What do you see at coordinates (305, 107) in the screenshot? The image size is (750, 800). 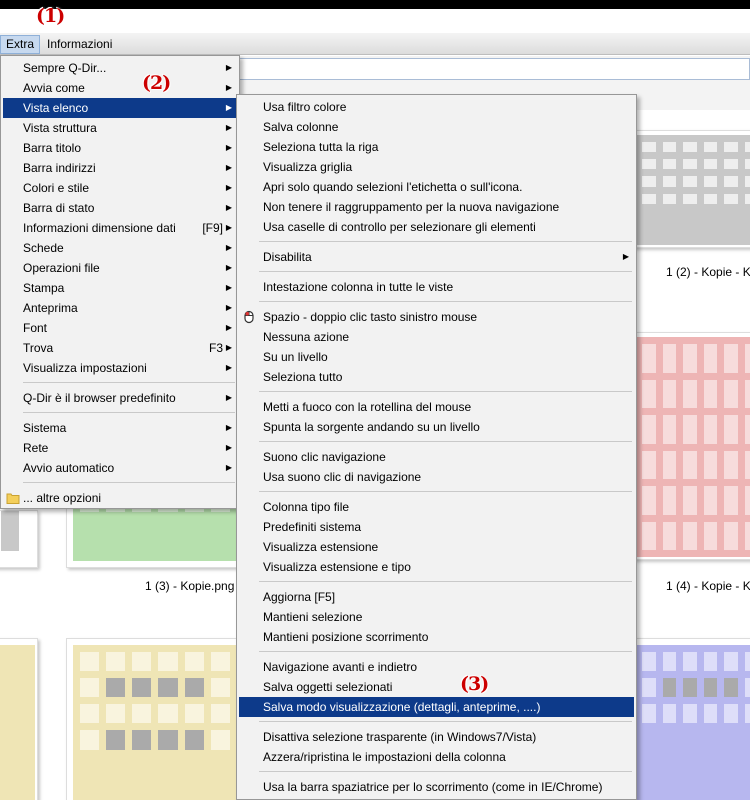 I see `menu-item-label: Usa filtro colore` at bounding box center [305, 107].